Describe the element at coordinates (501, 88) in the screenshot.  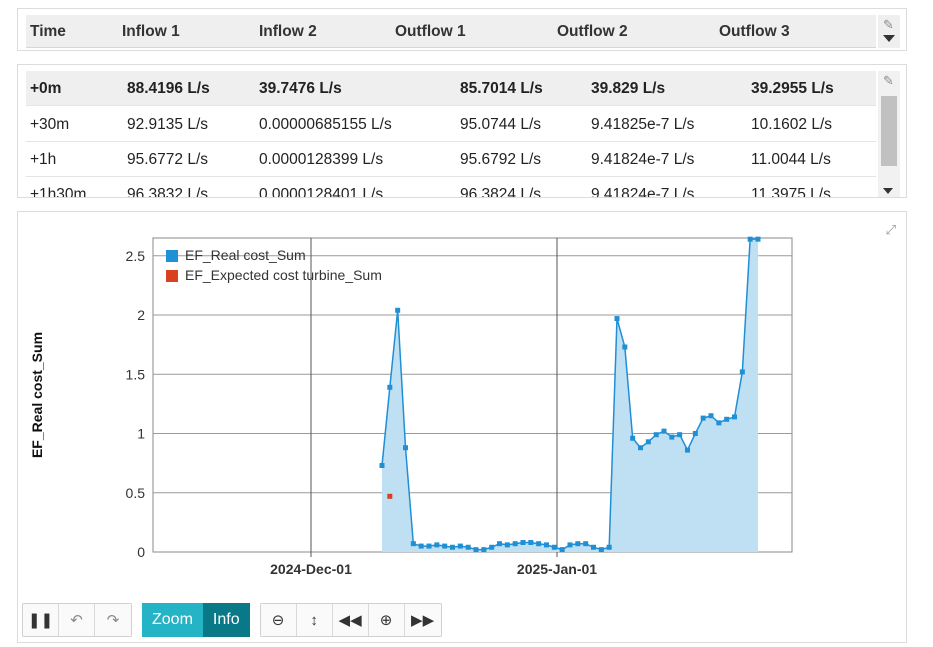
I see `cell-outflow-1: 85.7014 L/s` at that location.